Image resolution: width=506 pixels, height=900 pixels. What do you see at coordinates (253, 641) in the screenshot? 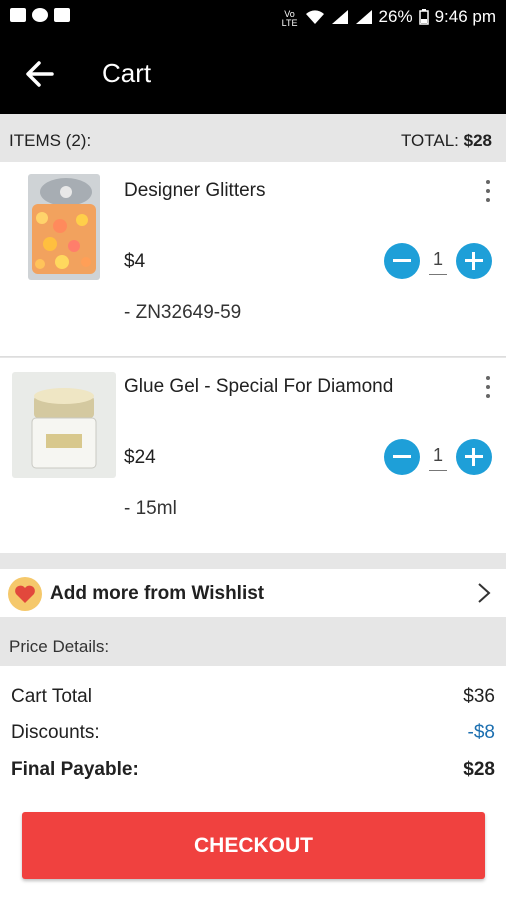
I see `price-details-header: Price Details:` at bounding box center [253, 641].